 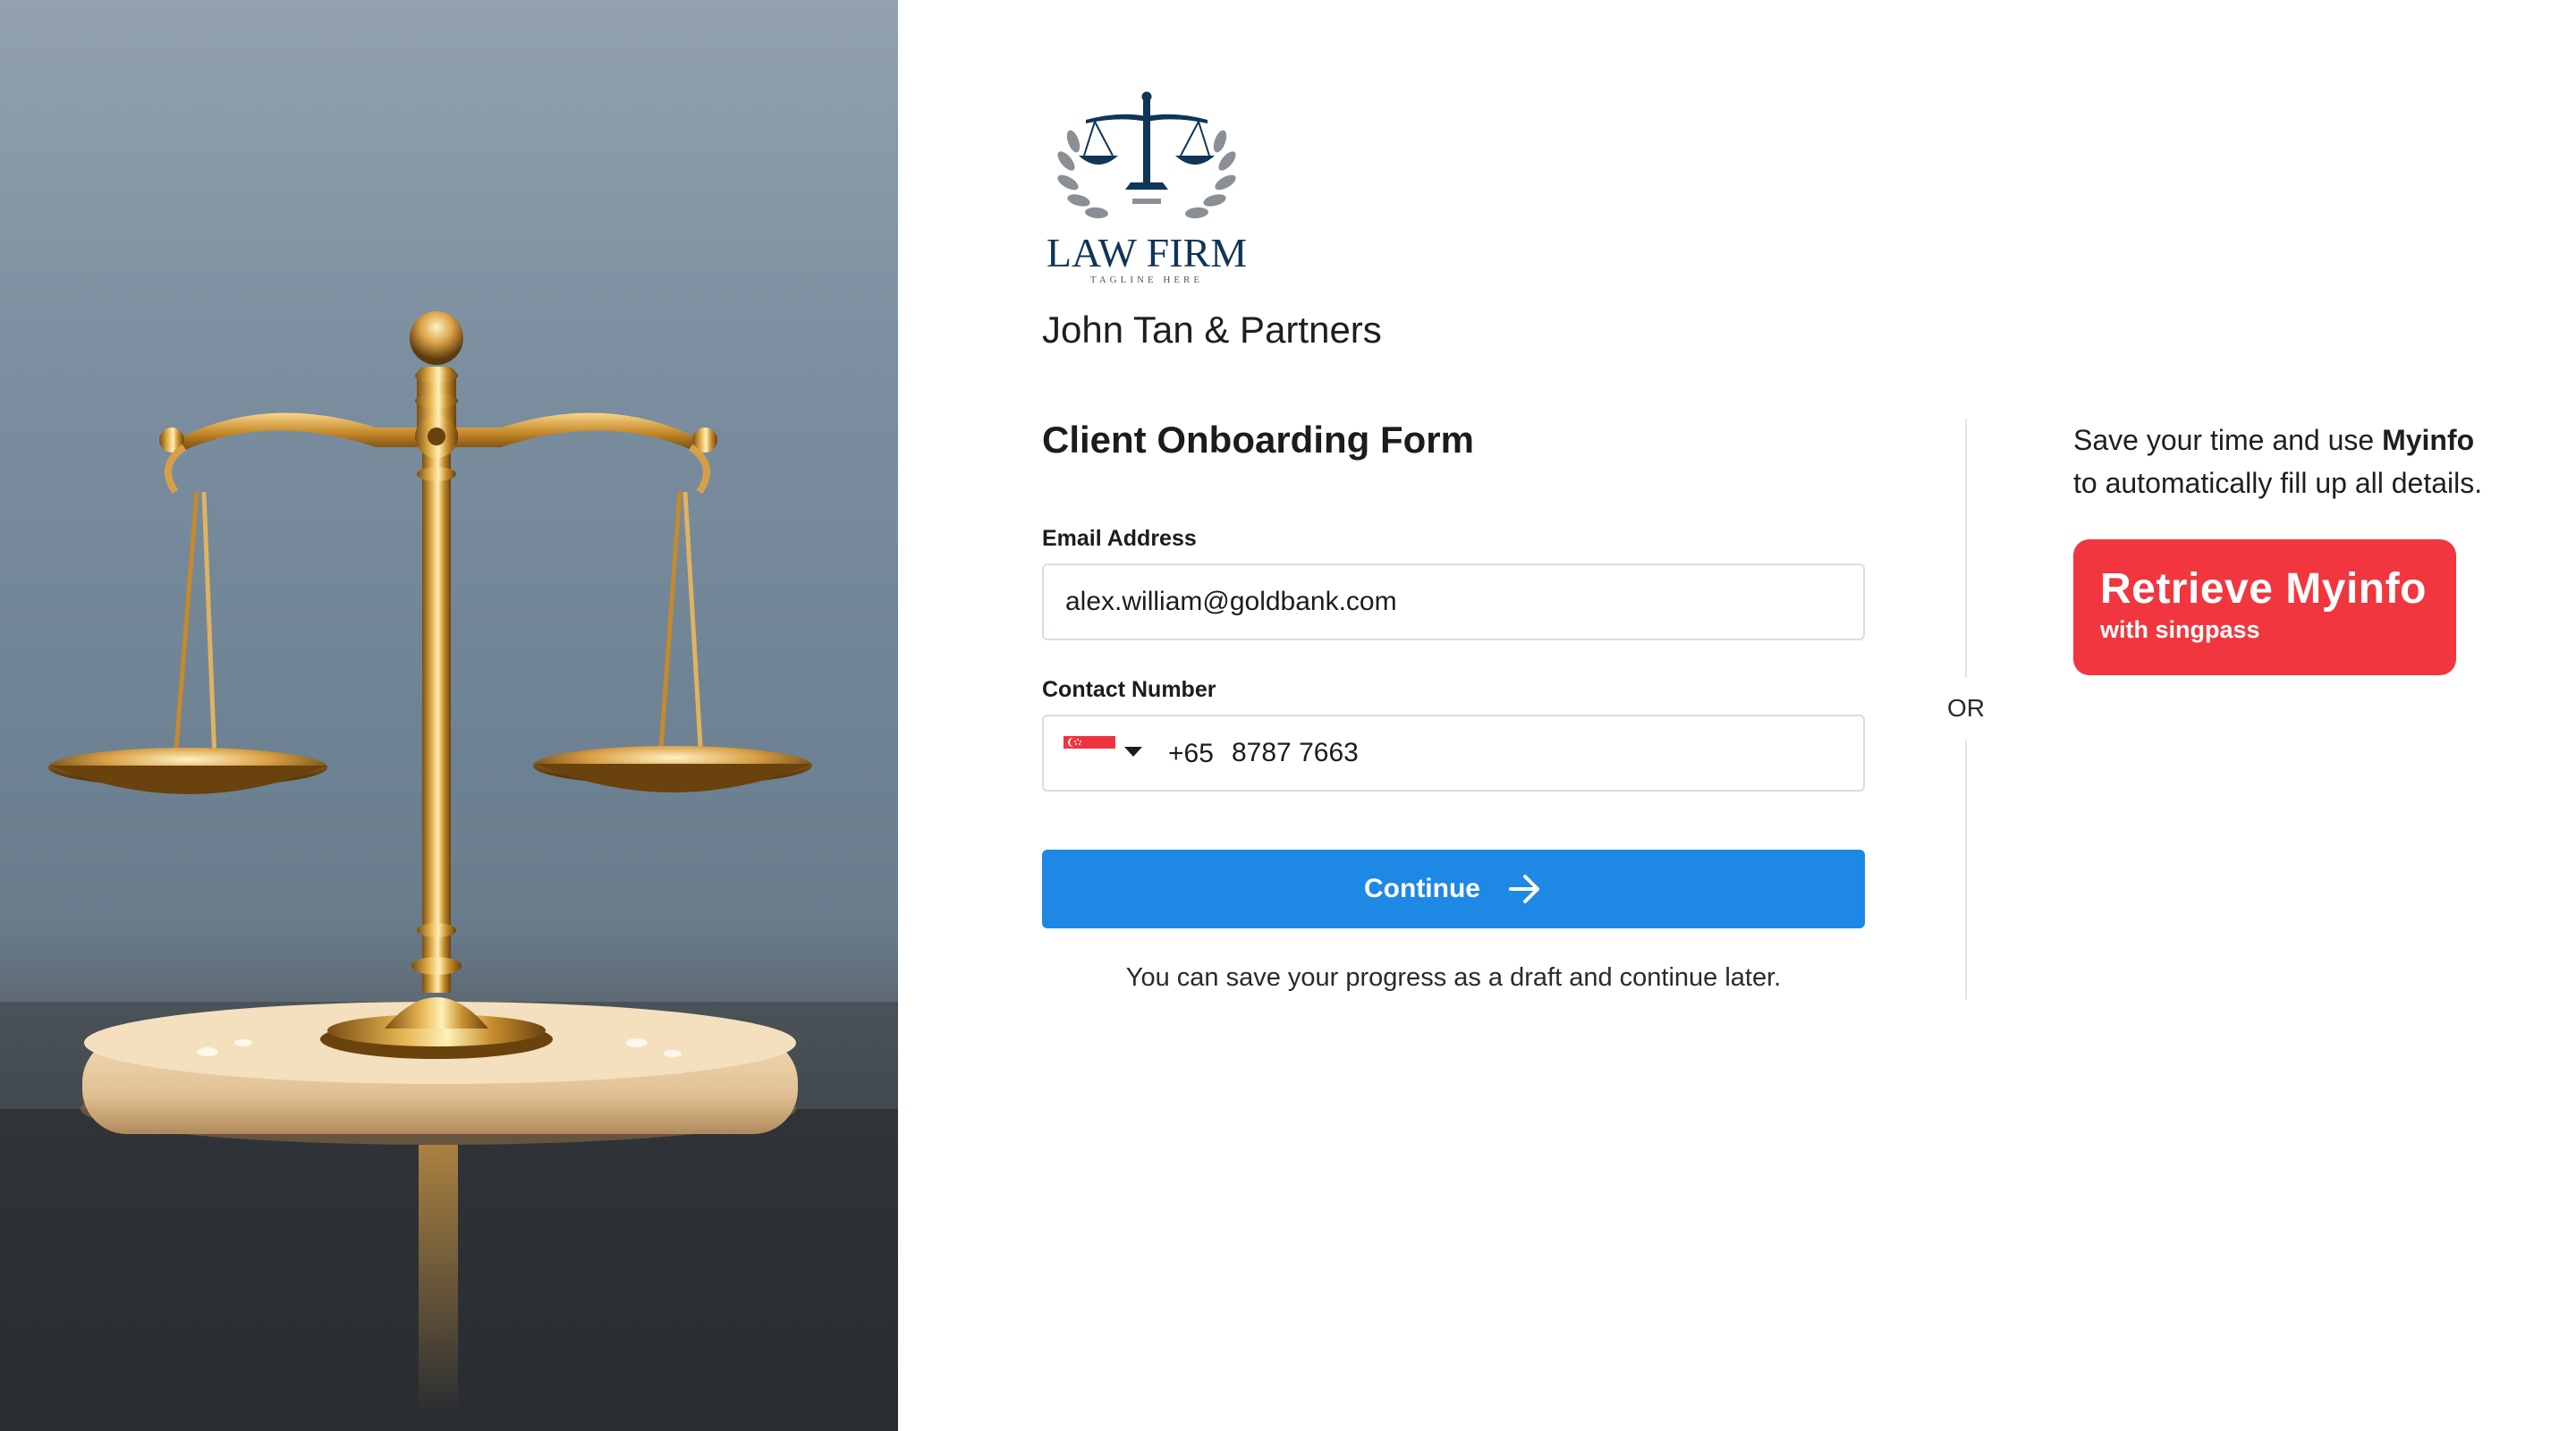 What do you see at coordinates (1089, 749) in the screenshot?
I see `singapore-flag-icon` at bounding box center [1089, 749].